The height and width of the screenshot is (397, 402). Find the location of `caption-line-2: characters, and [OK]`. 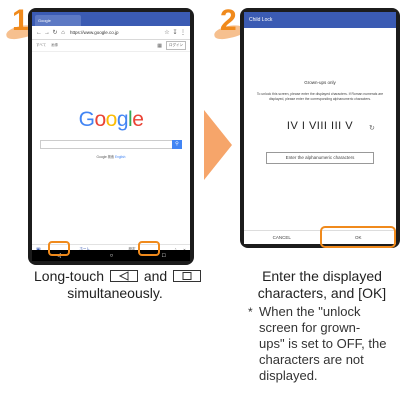

caption-line-2: characters, and [OK] is located at coordinates (322, 293).